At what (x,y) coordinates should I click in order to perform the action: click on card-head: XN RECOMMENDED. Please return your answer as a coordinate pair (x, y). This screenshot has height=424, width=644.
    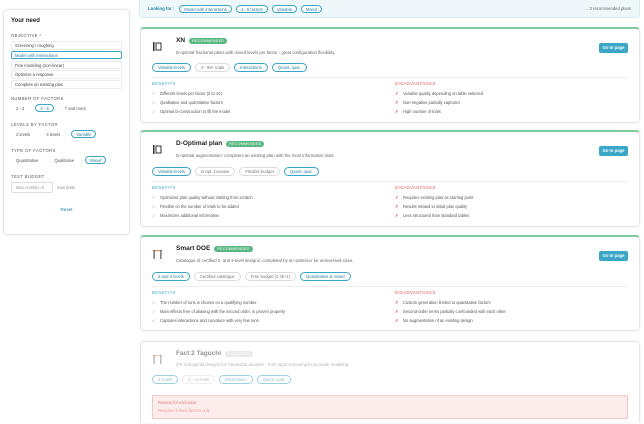
    Looking at the image, I should click on (202, 40).